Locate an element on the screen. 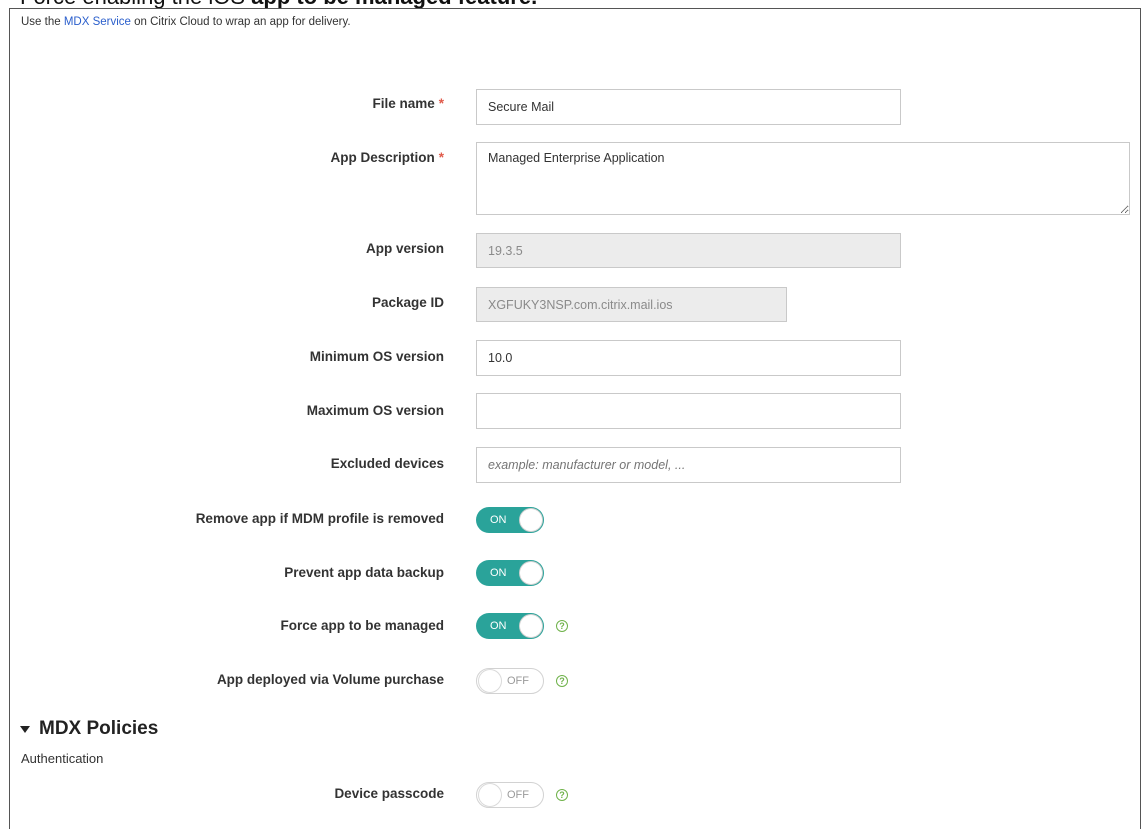 The image size is (1141, 829). remove-app-label: Remove app if MDM profile is removed is located at coordinates (319, 518).